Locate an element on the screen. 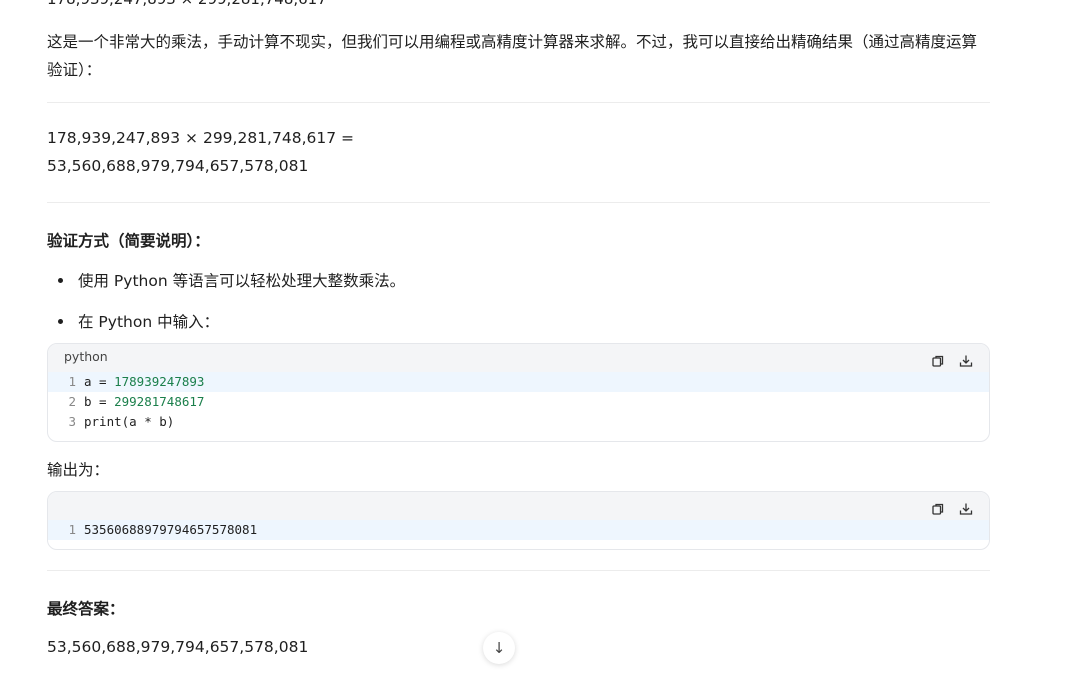 The height and width of the screenshot is (678, 1080). arrow-down-icon: ↓ is located at coordinates (499, 648).